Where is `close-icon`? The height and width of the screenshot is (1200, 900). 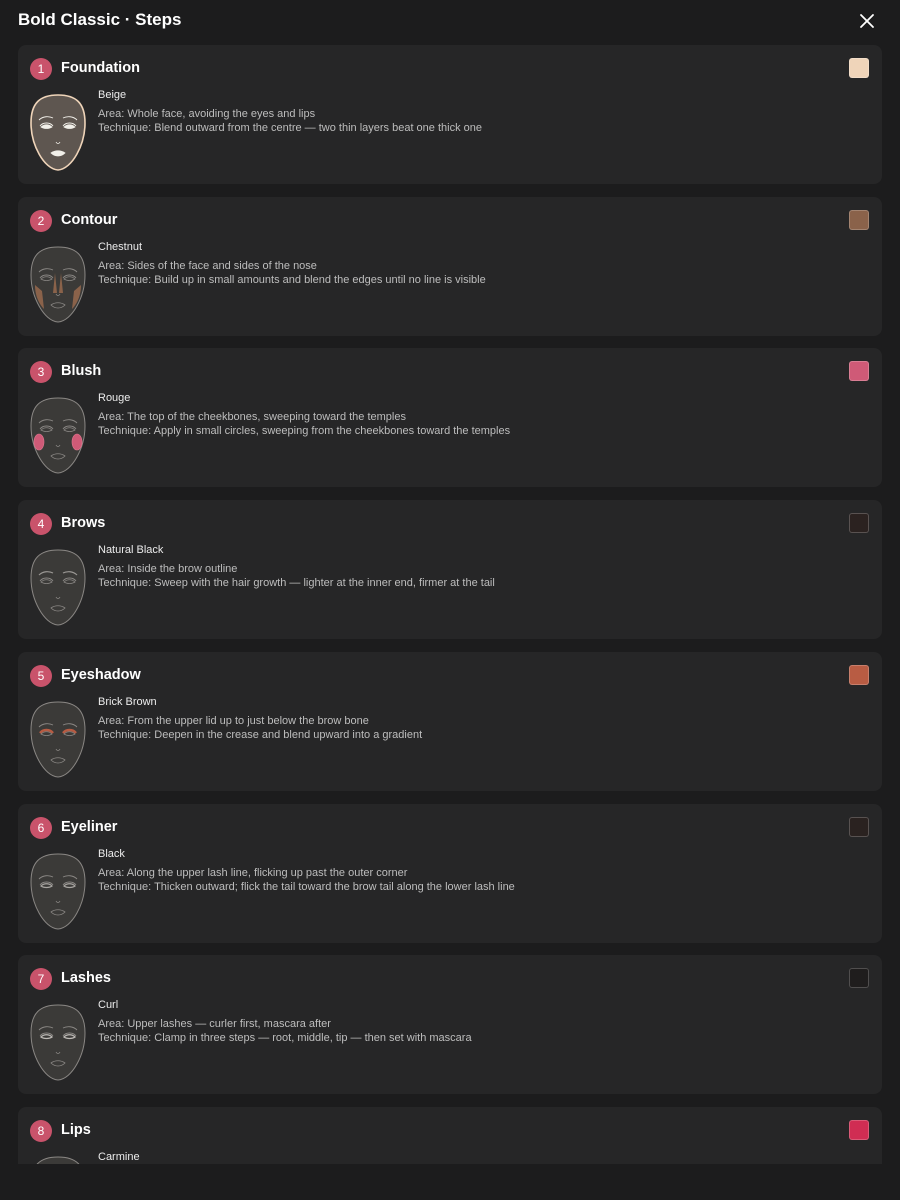
close-icon is located at coordinates (867, 21).